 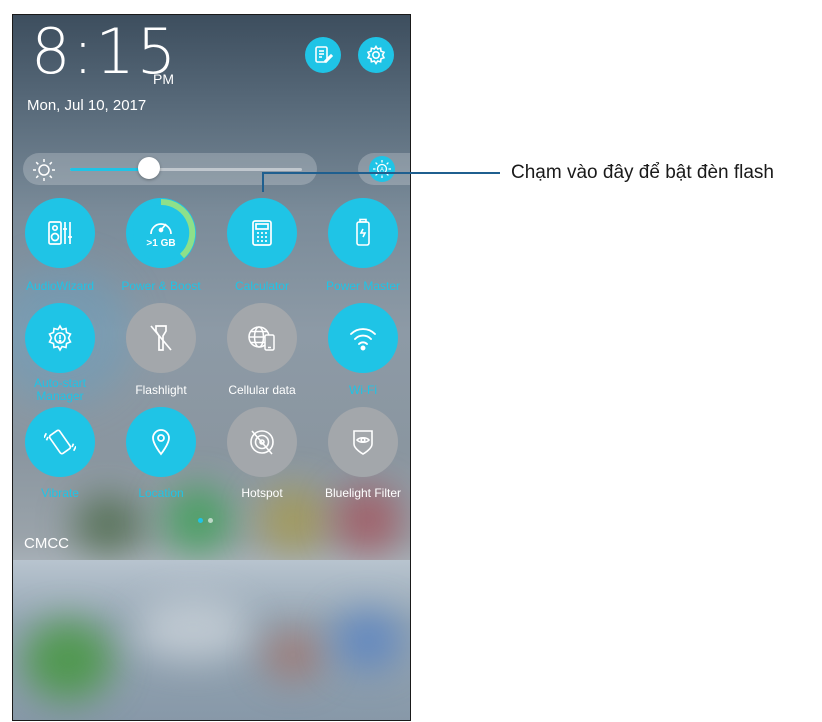 I want to click on hotspot-off-icon, so click(x=262, y=442).